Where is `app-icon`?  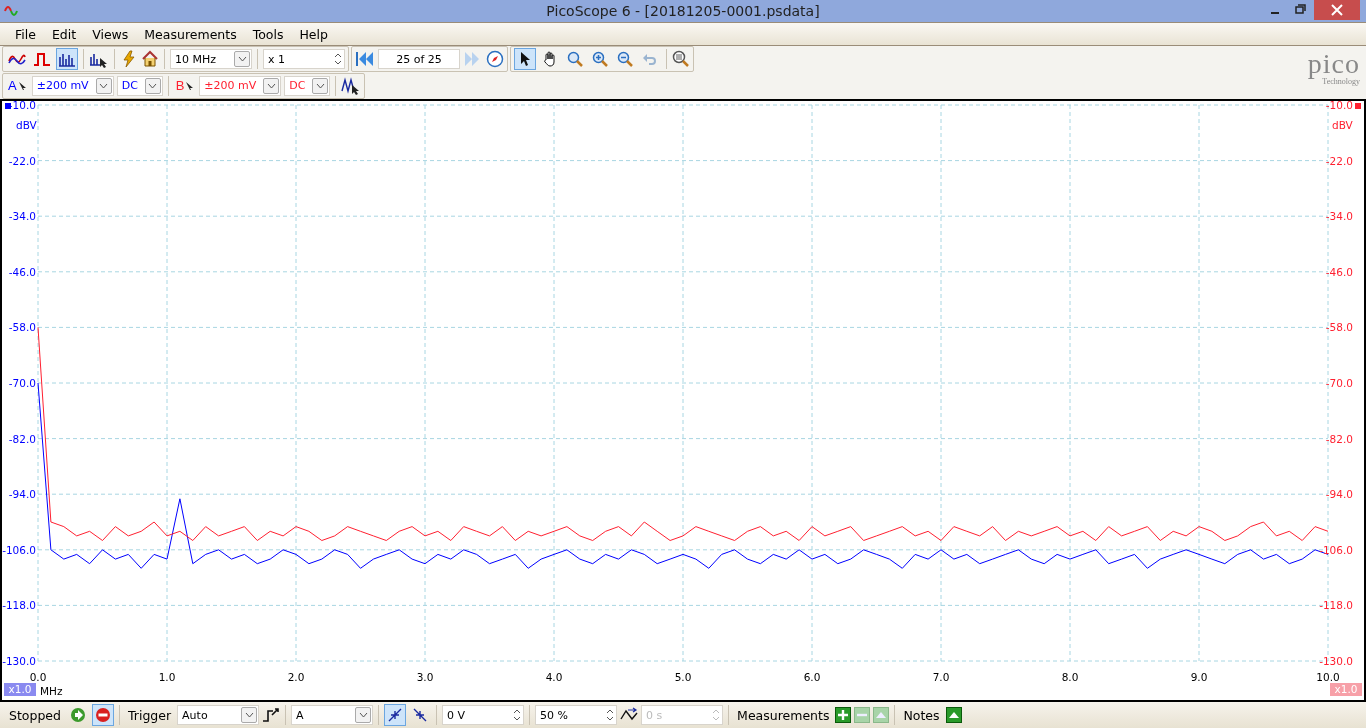 app-icon is located at coordinates (12, 11).